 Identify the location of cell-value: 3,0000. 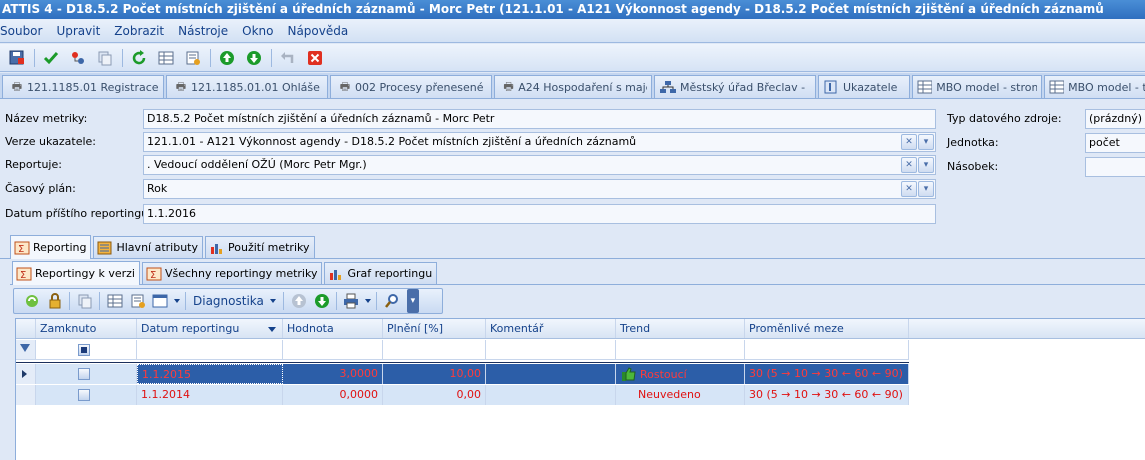
(333, 374).